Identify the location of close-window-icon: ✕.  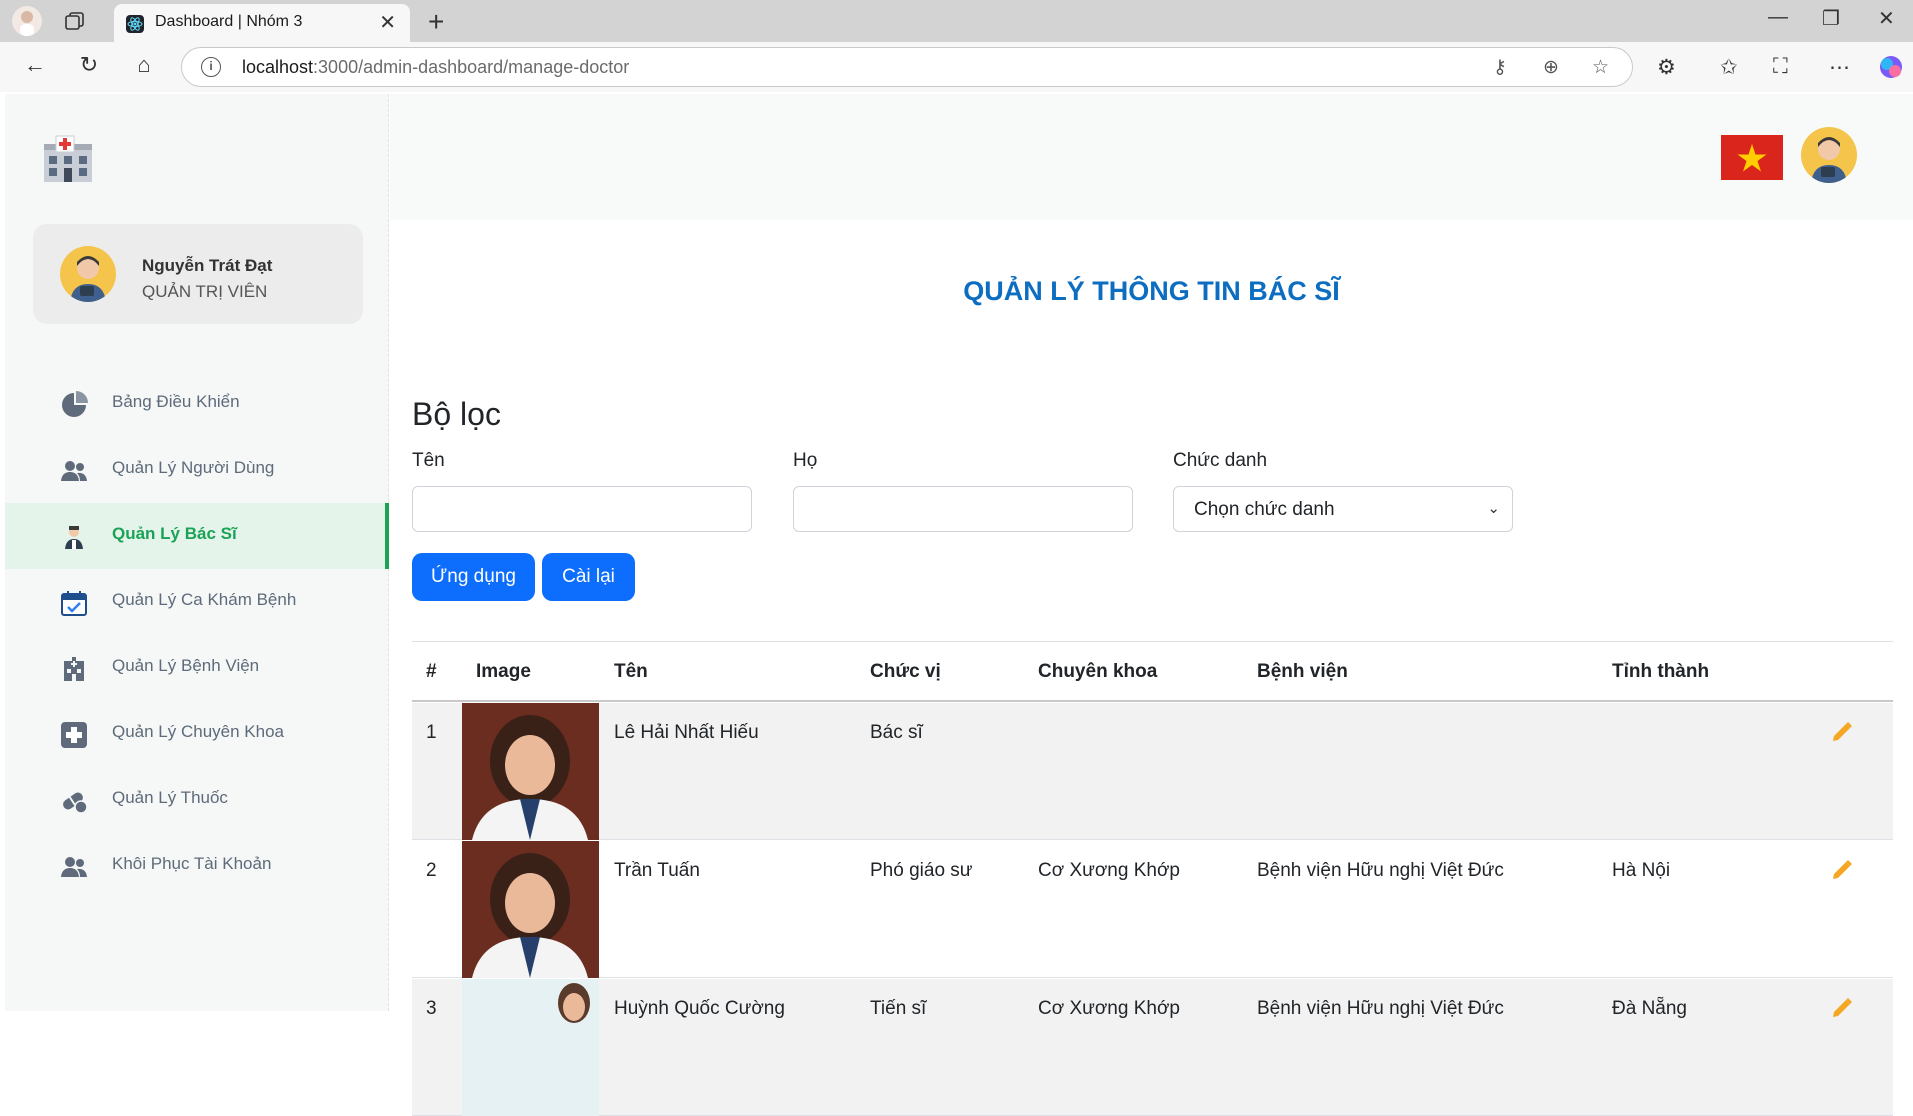
(1886, 18).